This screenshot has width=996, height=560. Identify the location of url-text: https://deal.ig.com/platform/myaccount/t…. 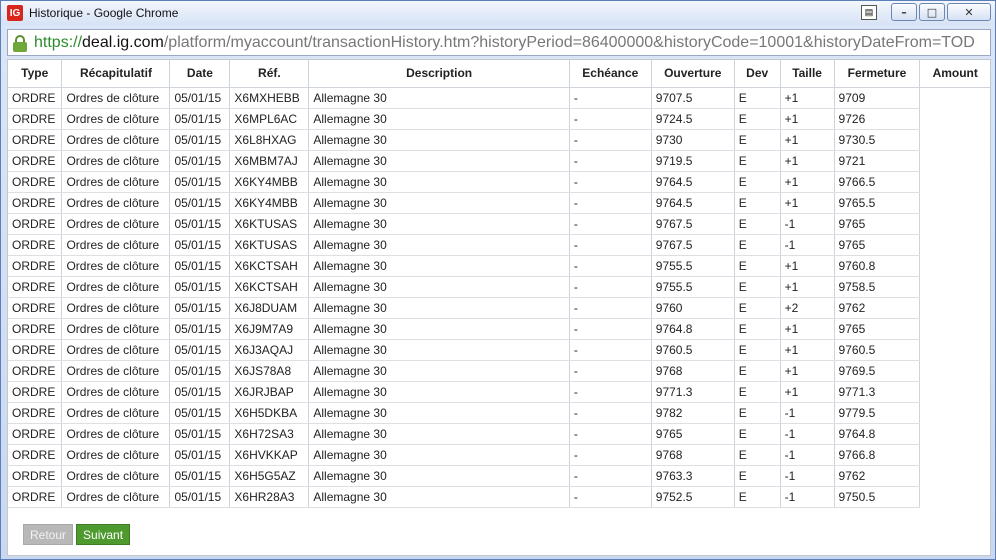
(504, 43).